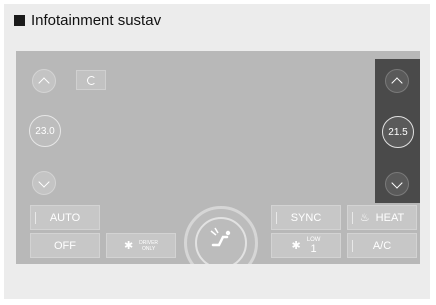  I want to click on left-temp-display: 23.0, so click(45, 131).